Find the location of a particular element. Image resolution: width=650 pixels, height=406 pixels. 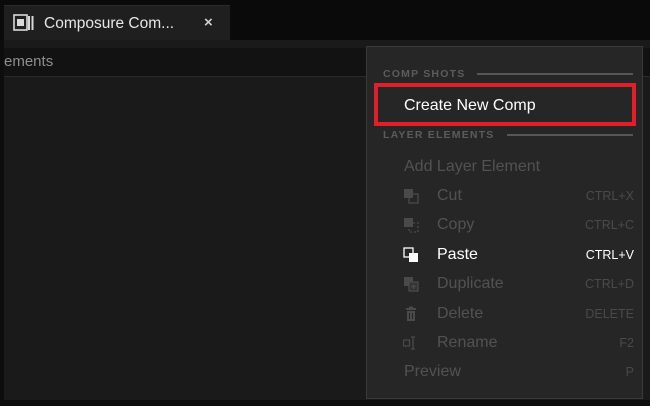

menu-item-duplicate: Duplicate CTRL+D is located at coordinates (504, 283).